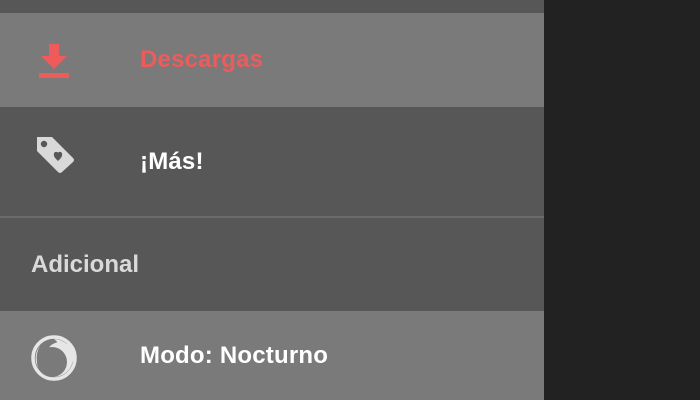  I want to click on section-header-label: Adicional, so click(85, 264).